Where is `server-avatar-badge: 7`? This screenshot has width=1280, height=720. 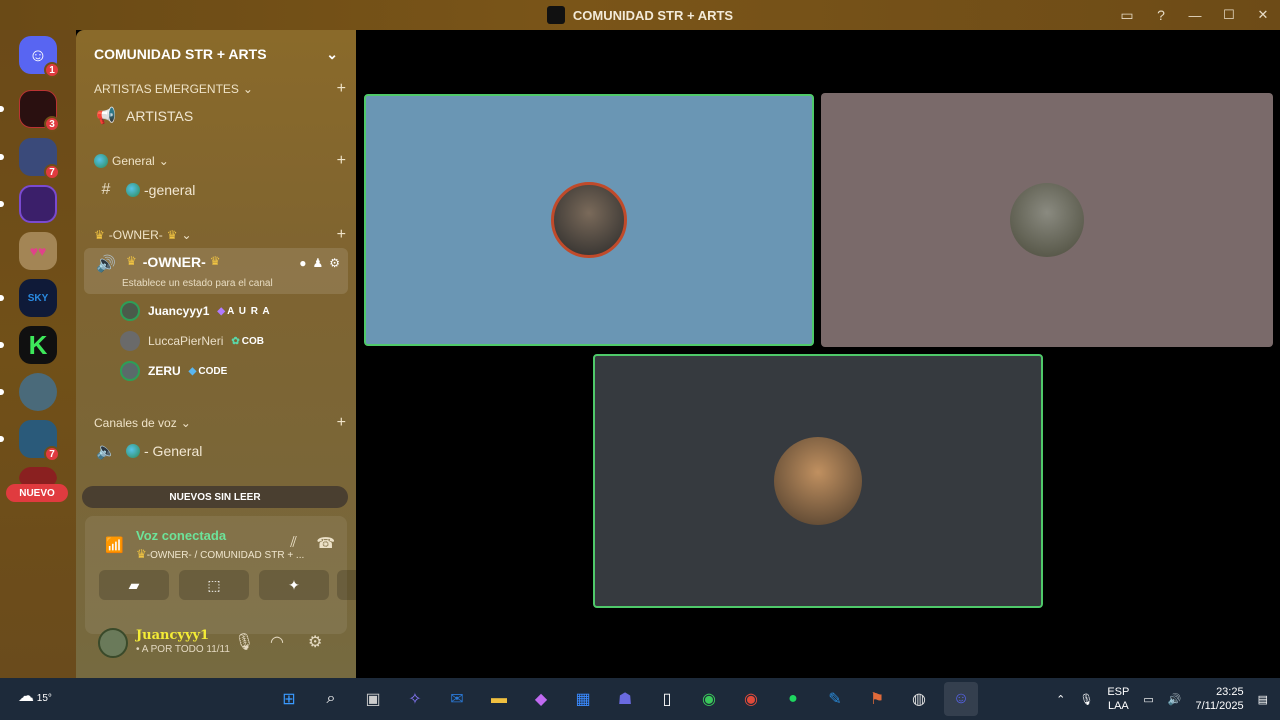 server-avatar-badge: 7 is located at coordinates (52, 454).